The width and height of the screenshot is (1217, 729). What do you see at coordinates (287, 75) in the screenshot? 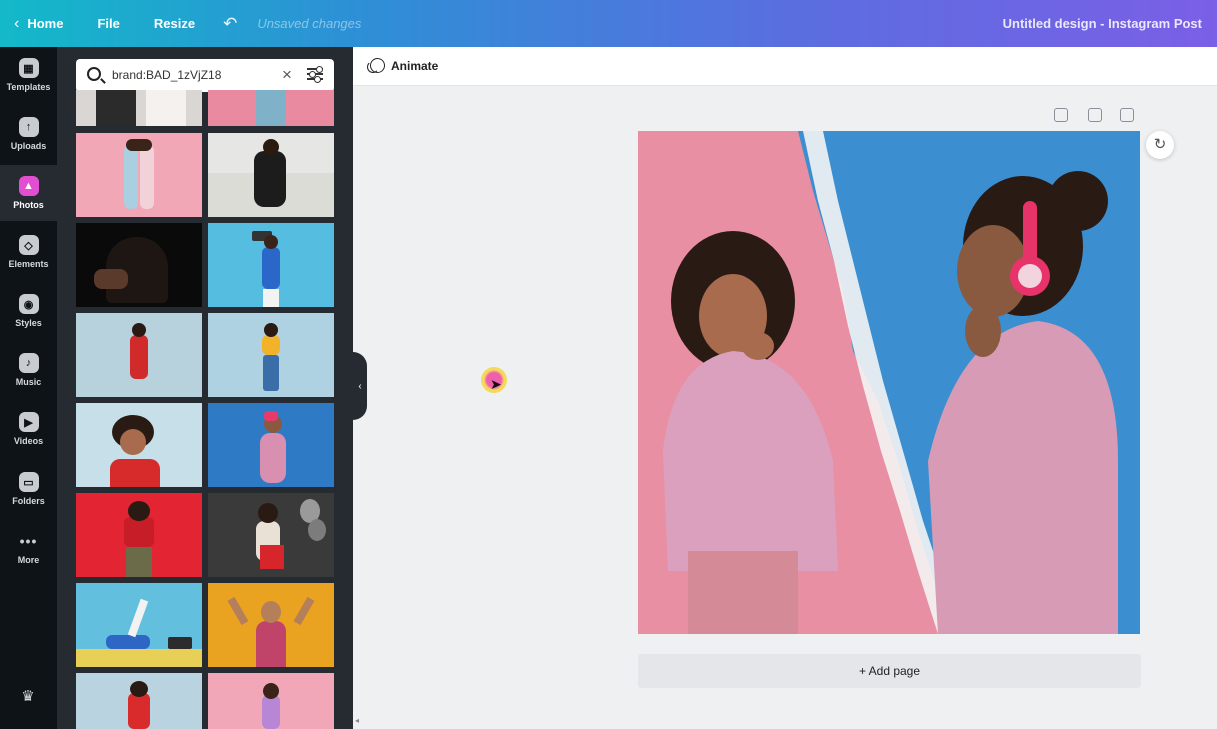
I see `clear-icon: ×` at bounding box center [287, 75].